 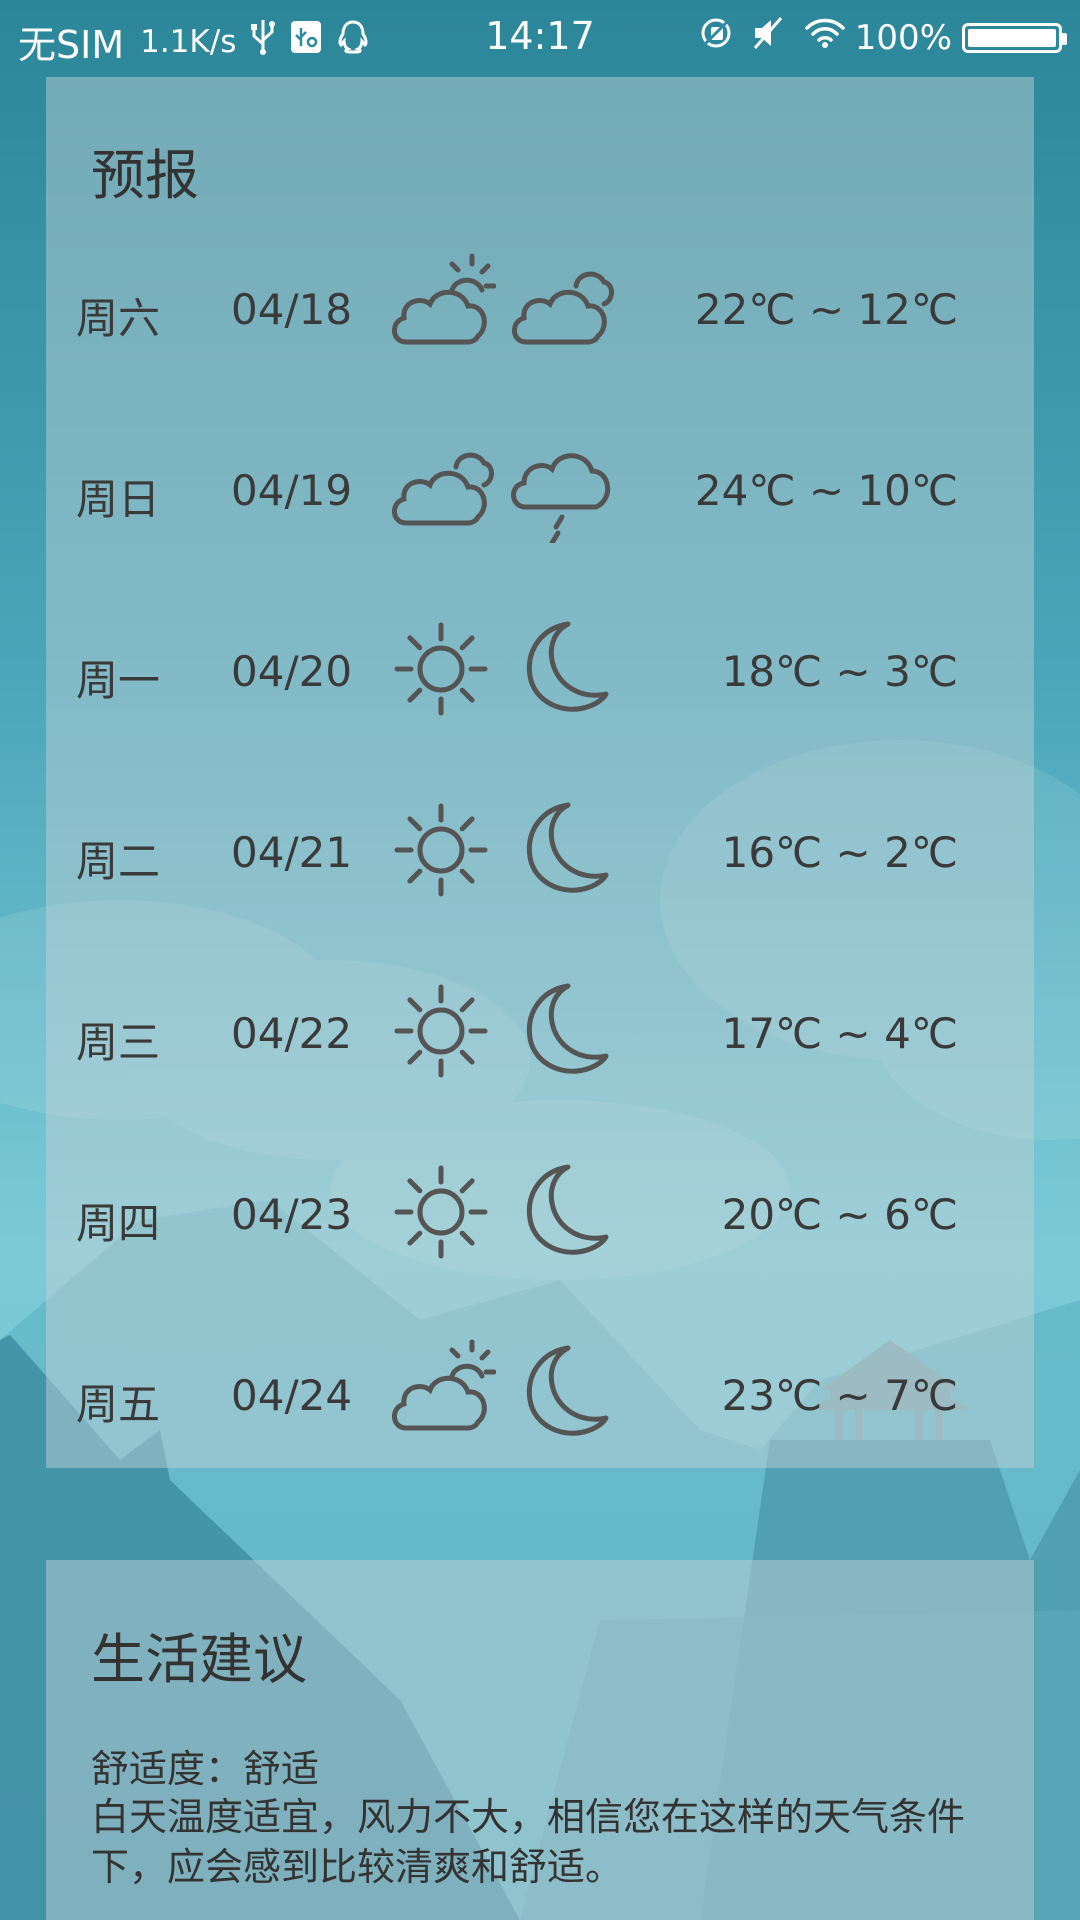 I want to click on status-bar: 无SIM 1.1K/s 14:17 100%, so click(x=540, y=38).